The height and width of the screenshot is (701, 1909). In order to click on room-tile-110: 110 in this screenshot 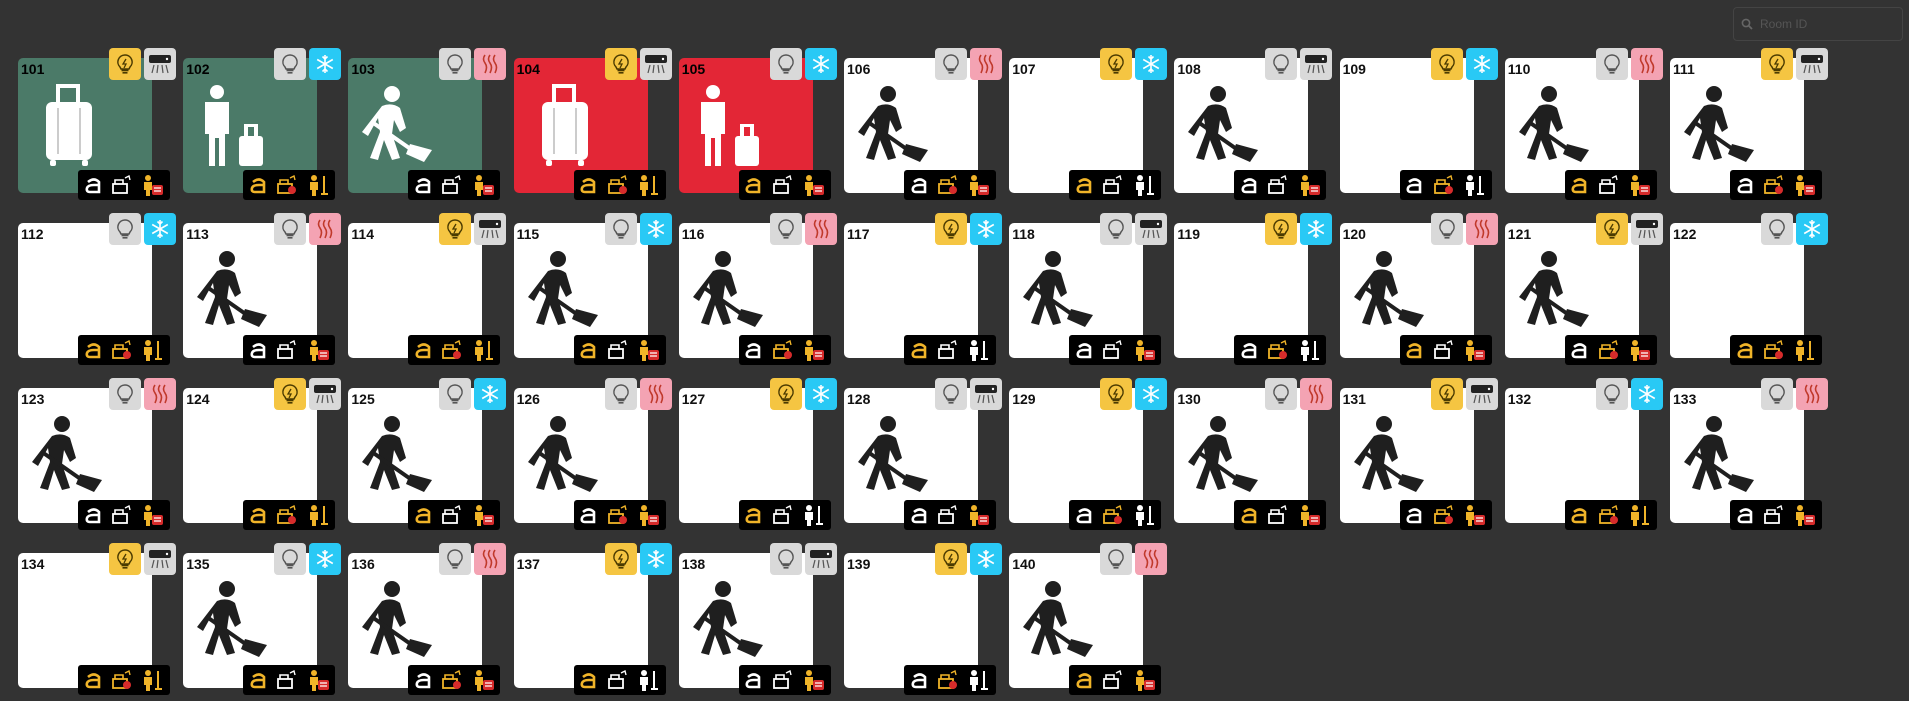, I will do `click(1575, 100)`.